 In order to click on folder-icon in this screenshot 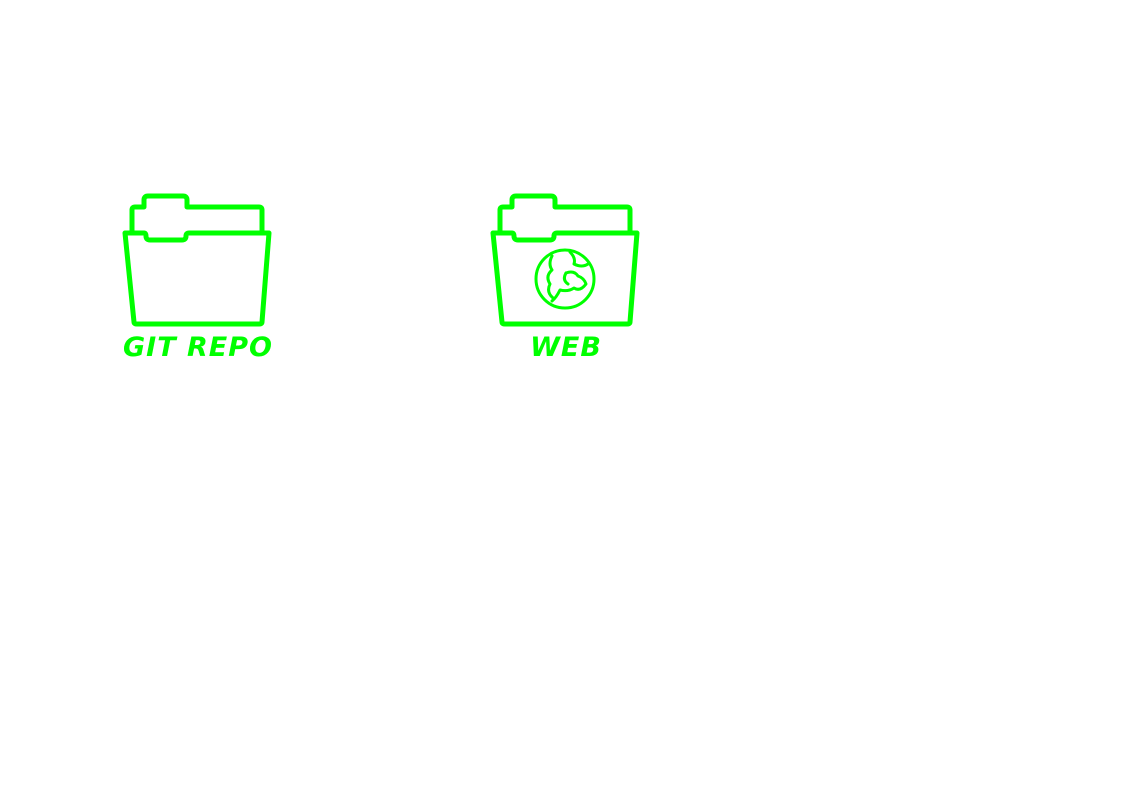, I will do `click(197, 260)`.